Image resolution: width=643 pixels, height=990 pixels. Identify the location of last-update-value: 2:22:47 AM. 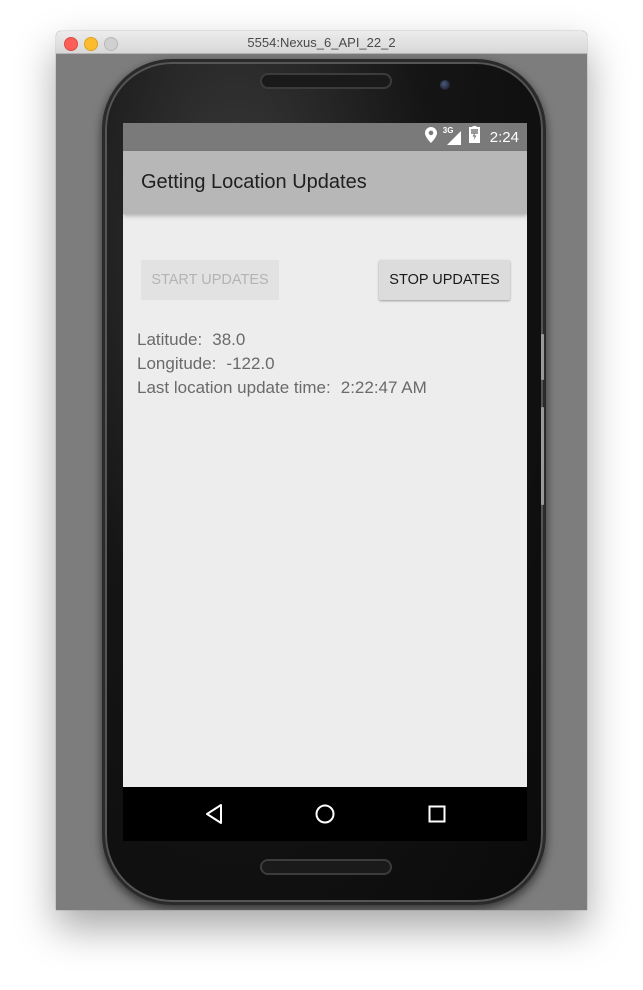
(383, 387).